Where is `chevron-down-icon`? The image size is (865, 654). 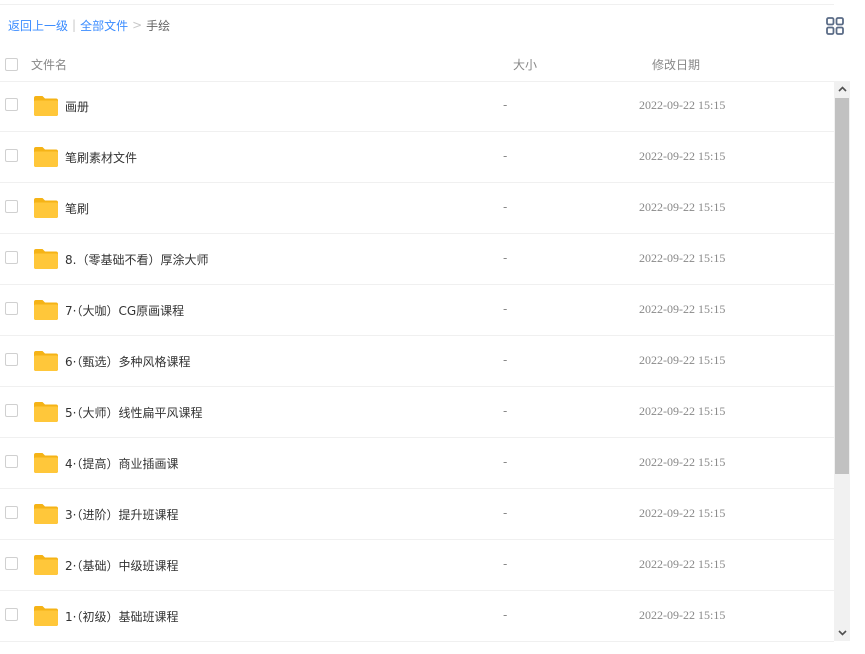
chevron-down-icon is located at coordinates (842, 633).